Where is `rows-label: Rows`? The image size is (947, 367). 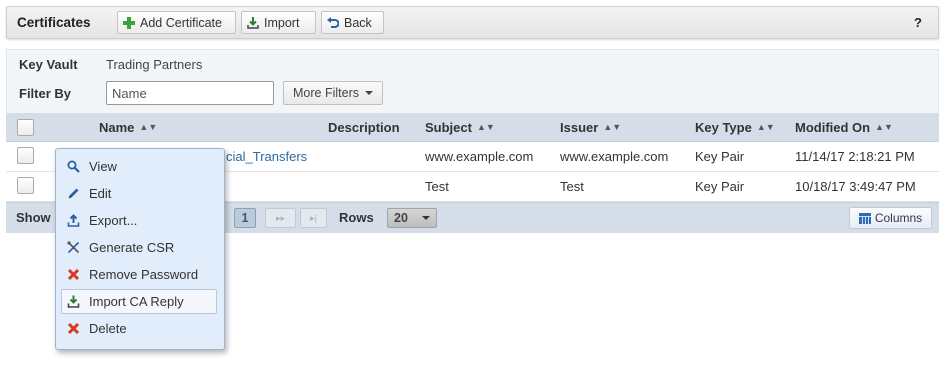
rows-label: Rows is located at coordinates (356, 217).